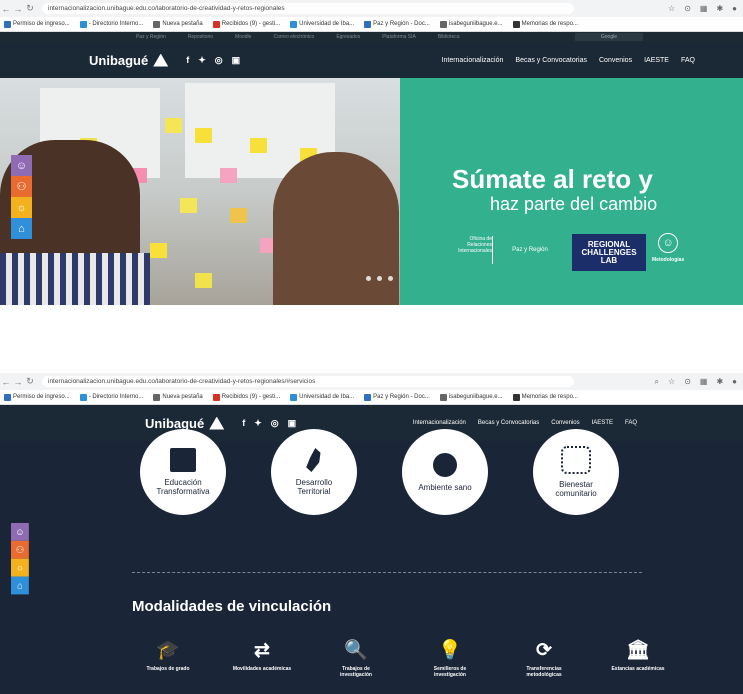  Describe the element at coordinates (356, 660) in the screenshot. I see `modalidad-item: 🔍 Trabajos de investigación` at that location.